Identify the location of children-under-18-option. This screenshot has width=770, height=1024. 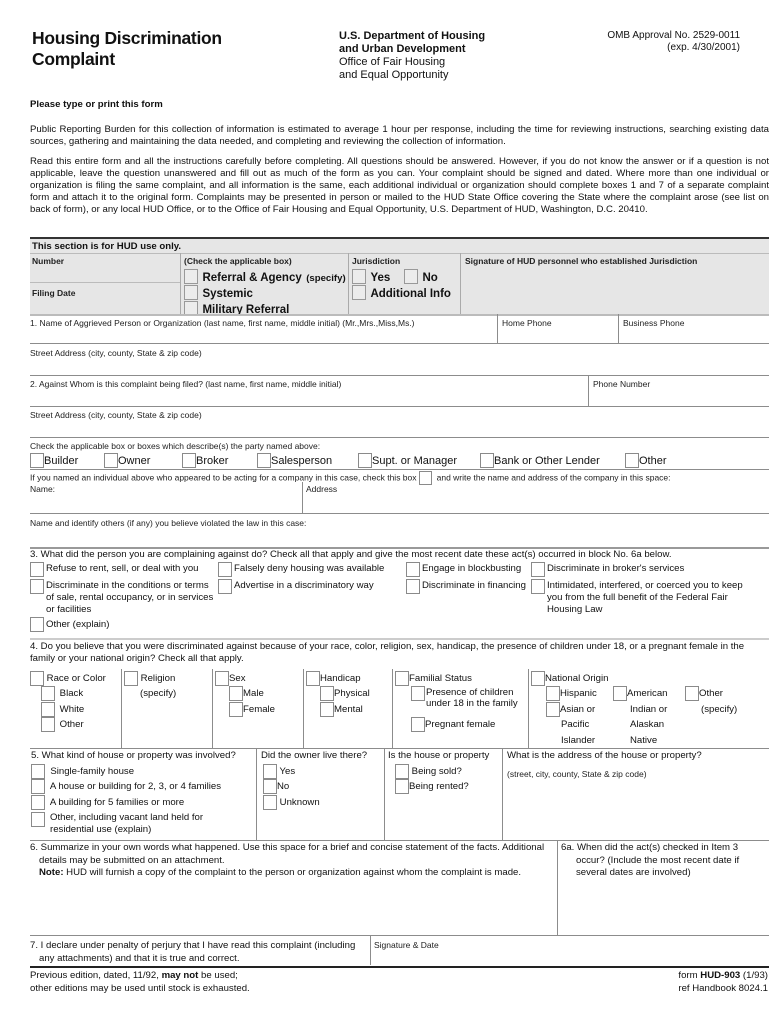
(418, 694).